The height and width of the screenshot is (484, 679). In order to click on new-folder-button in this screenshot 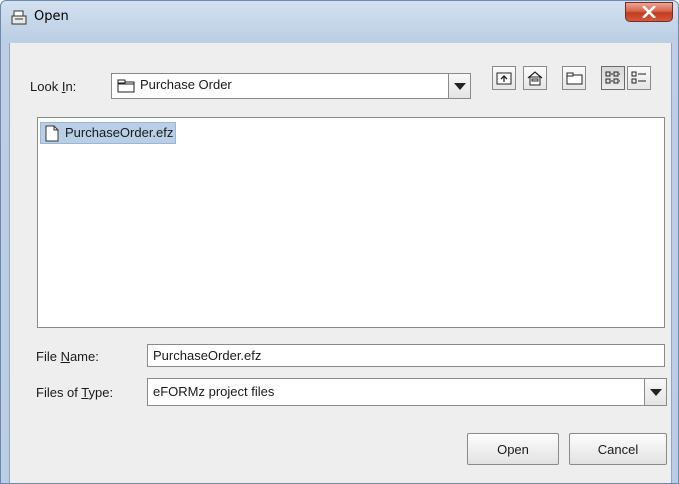, I will do `click(574, 78)`.